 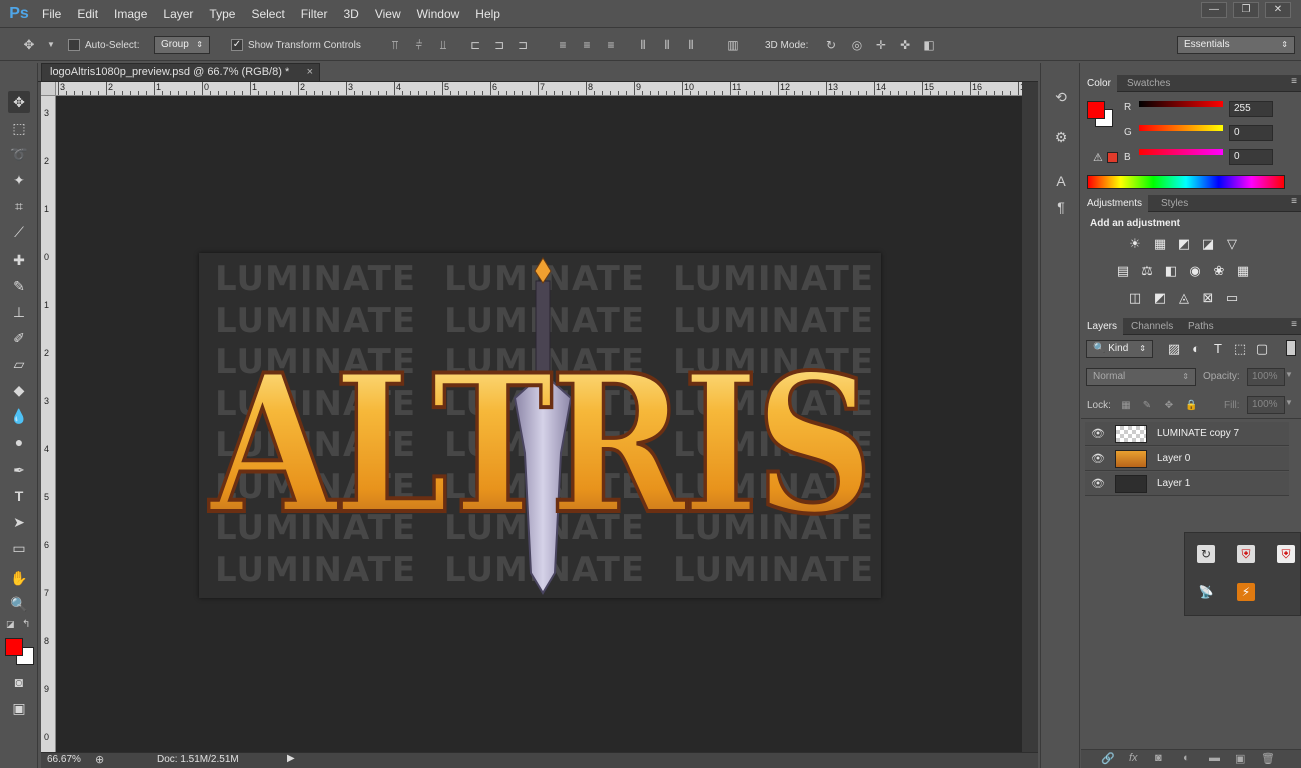 What do you see at coordinates (182, 45) in the screenshot?
I see `auto-select-target-dropdown: Group ⇕` at bounding box center [182, 45].